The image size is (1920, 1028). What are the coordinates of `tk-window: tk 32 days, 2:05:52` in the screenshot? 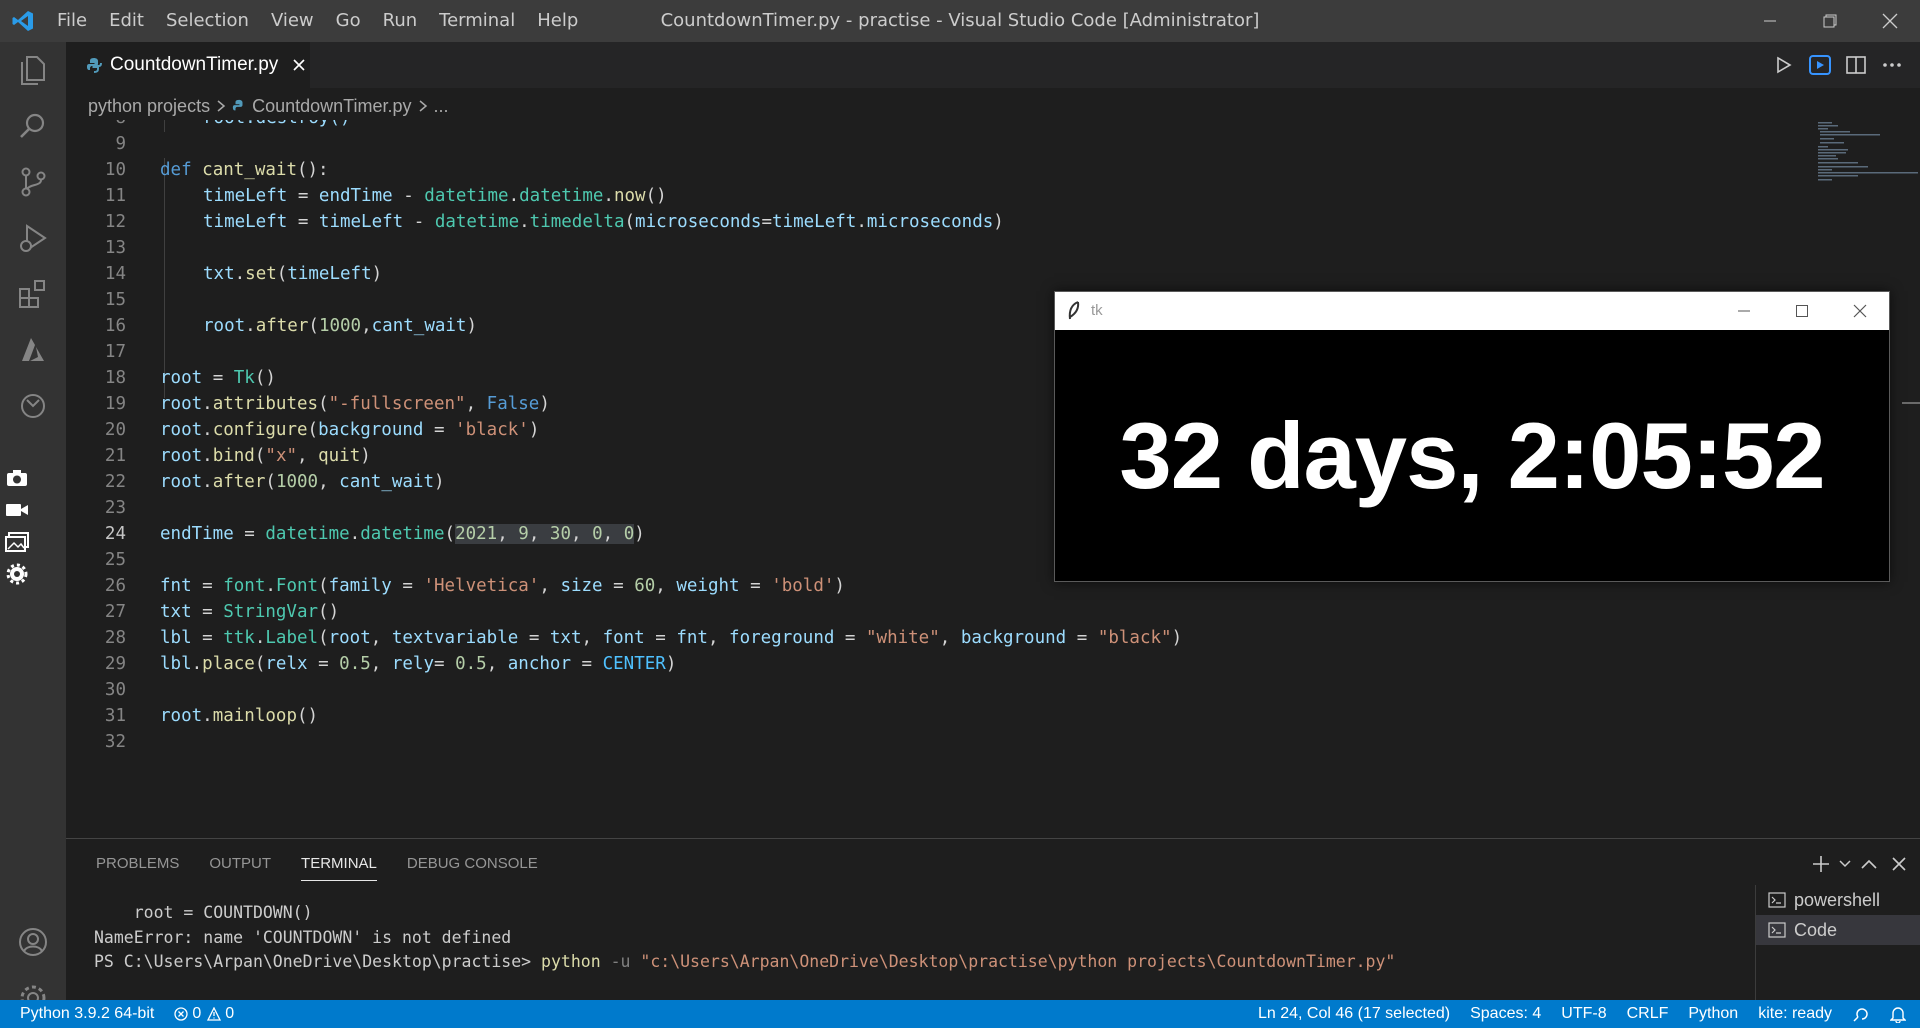 It's located at (1472, 436).